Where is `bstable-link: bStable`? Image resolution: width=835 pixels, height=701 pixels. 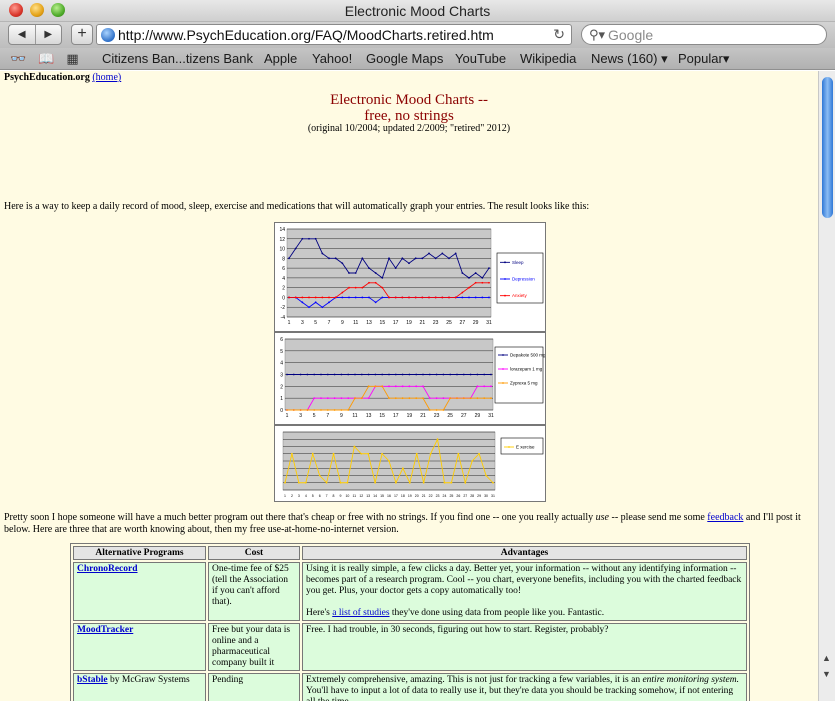 bstable-link: bStable is located at coordinates (92, 680).